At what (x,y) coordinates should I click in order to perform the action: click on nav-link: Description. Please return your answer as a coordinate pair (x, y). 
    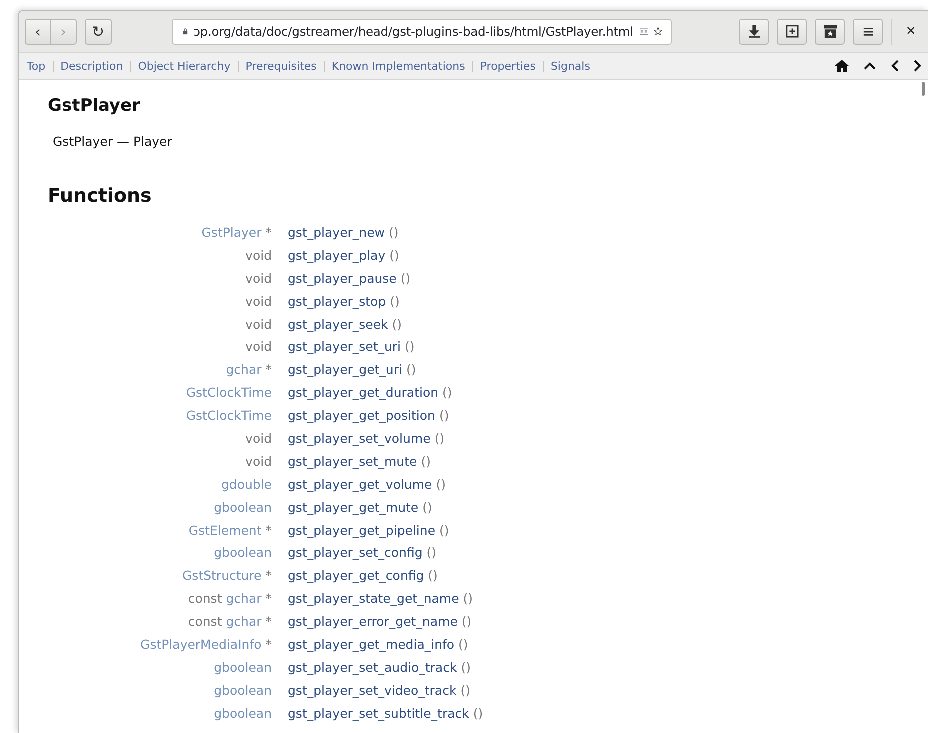
    Looking at the image, I should click on (92, 66).